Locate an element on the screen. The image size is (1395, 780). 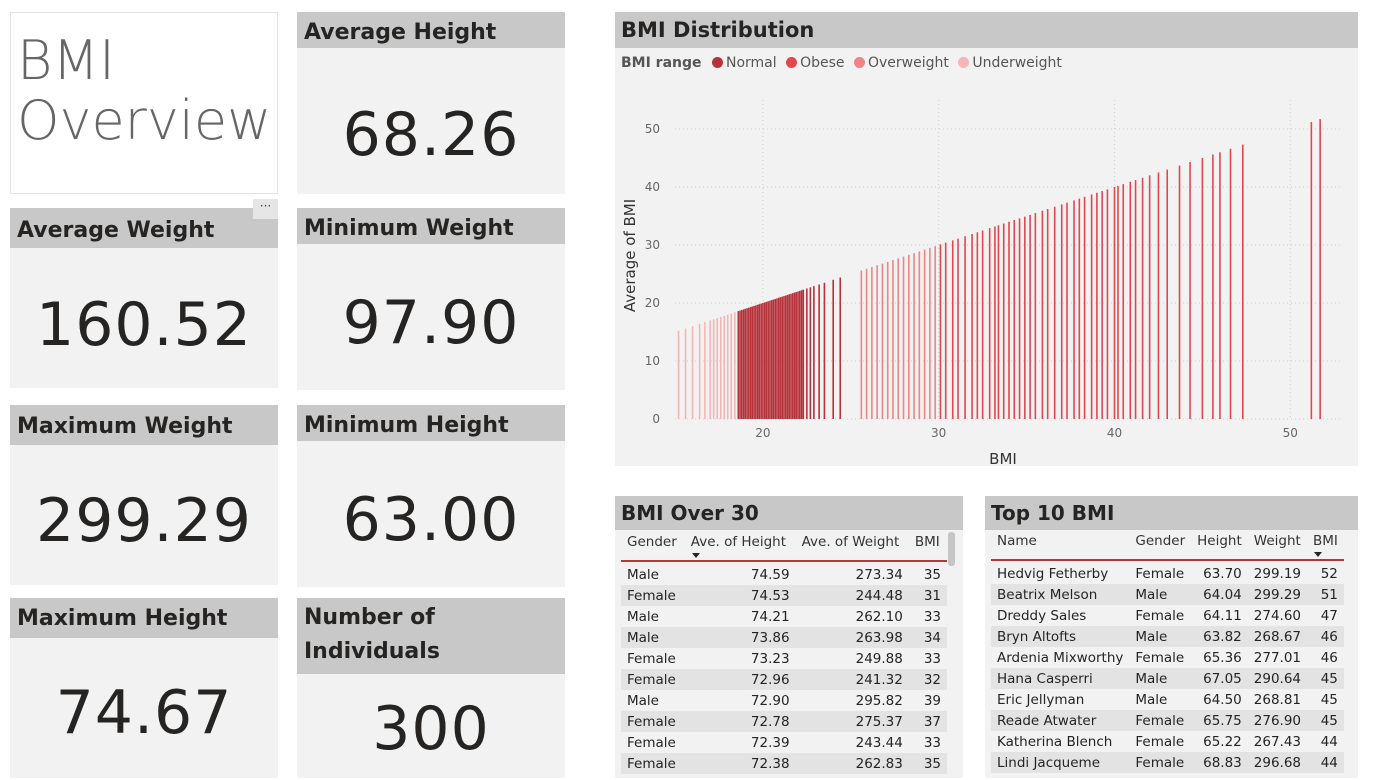
card-label: Maximum Height is located at coordinates (144, 618).